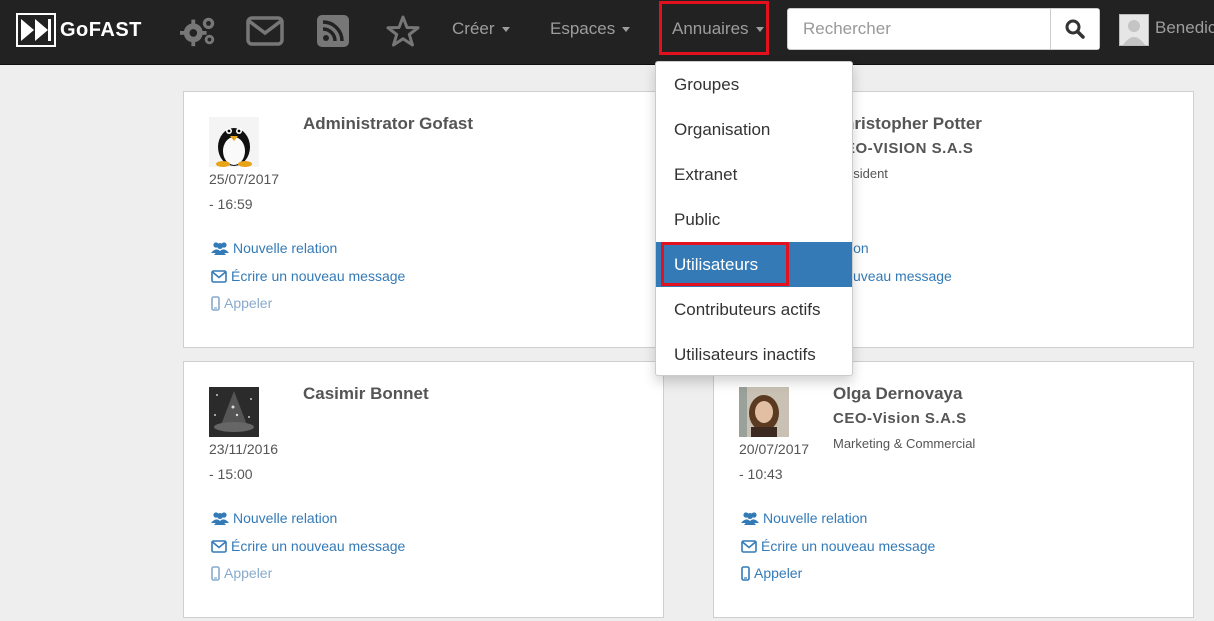 The width and height of the screenshot is (1214, 621). I want to click on search-input, so click(919, 29).